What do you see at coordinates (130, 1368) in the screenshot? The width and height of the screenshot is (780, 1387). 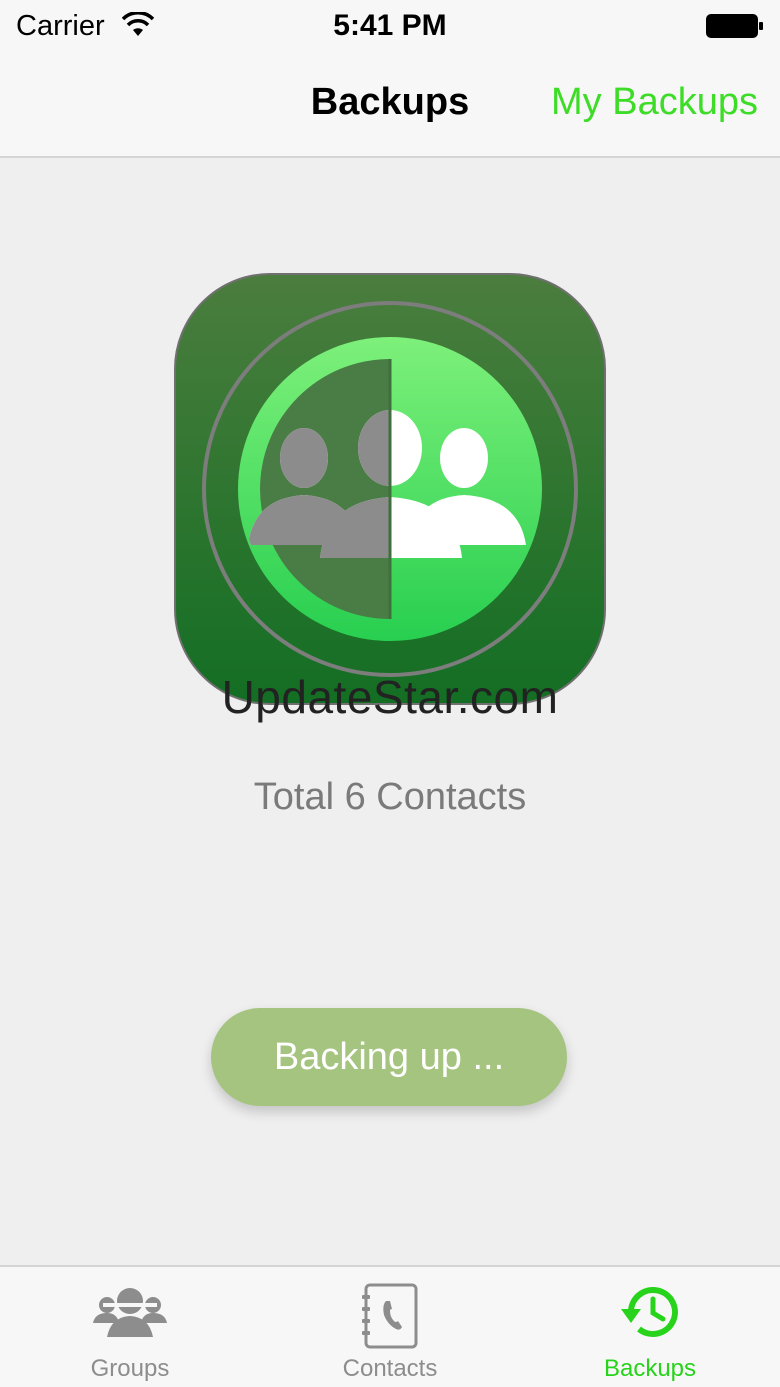 I see `tab-label: Groups` at bounding box center [130, 1368].